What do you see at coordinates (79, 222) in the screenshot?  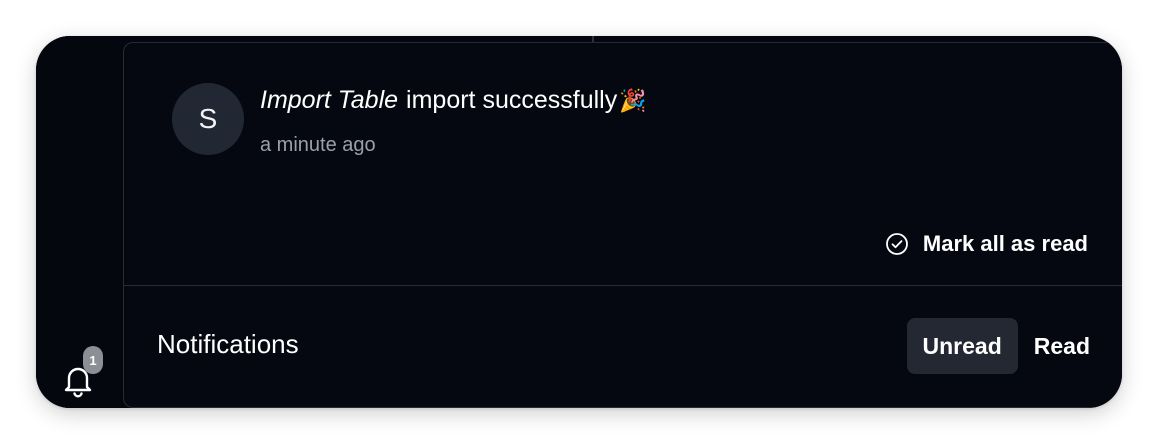 I see `sidebar` at bounding box center [79, 222].